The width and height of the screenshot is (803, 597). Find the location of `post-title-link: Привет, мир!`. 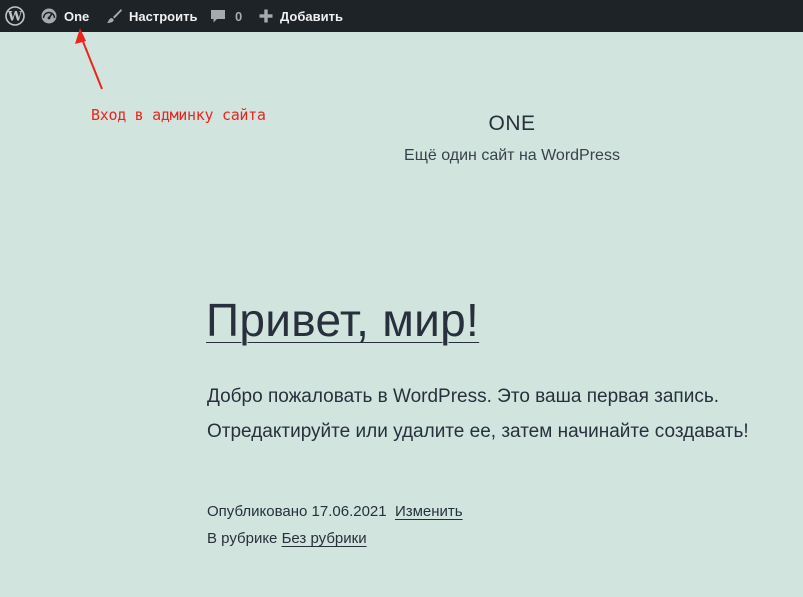

post-title-link: Привет, мир! is located at coordinates (342, 320).